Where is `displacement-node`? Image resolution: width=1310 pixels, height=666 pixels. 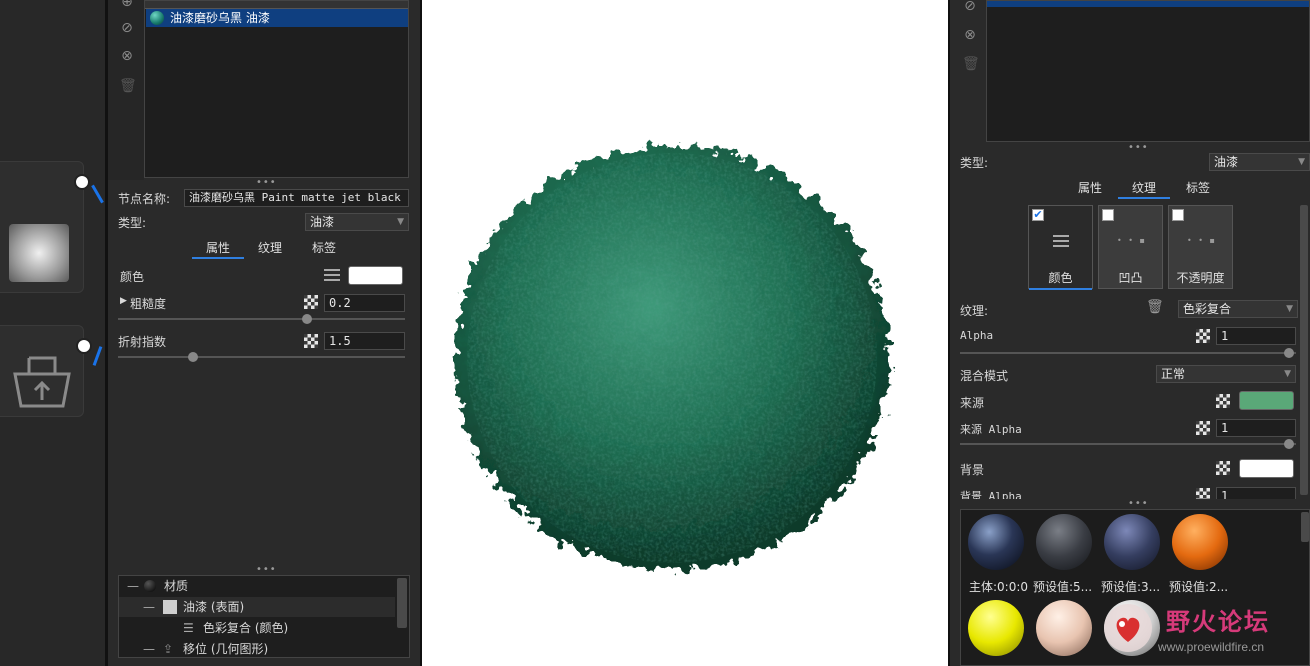 displacement-node is located at coordinates (42, 371).